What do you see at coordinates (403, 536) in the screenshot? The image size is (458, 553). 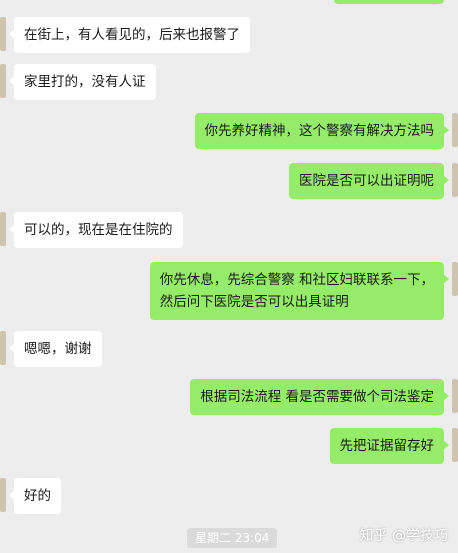 I see `watermark: 知乎 @学技巧` at bounding box center [403, 536].